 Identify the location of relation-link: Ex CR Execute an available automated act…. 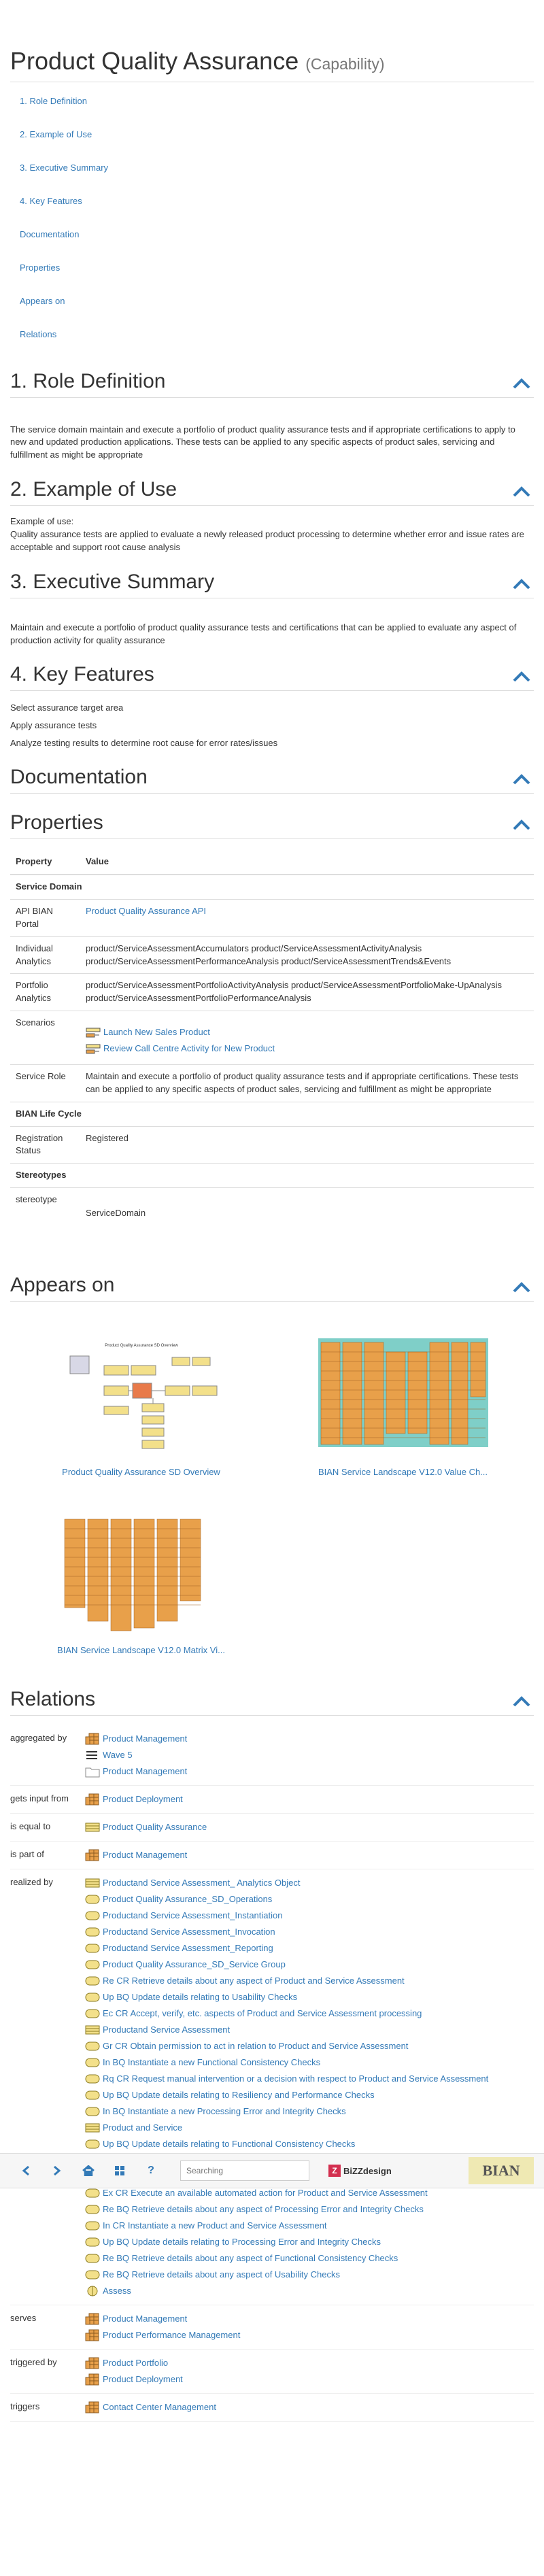
(266, 2193).